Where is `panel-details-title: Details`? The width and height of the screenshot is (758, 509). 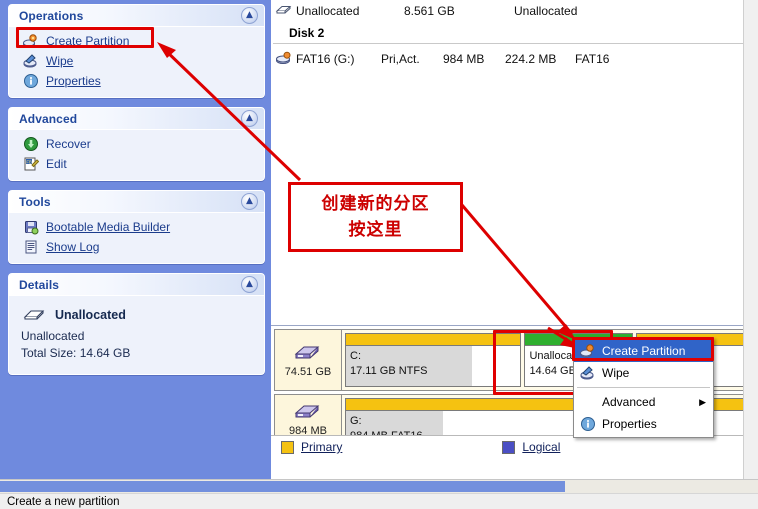 panel-details-title: Details is located at coordinates (39, 284).